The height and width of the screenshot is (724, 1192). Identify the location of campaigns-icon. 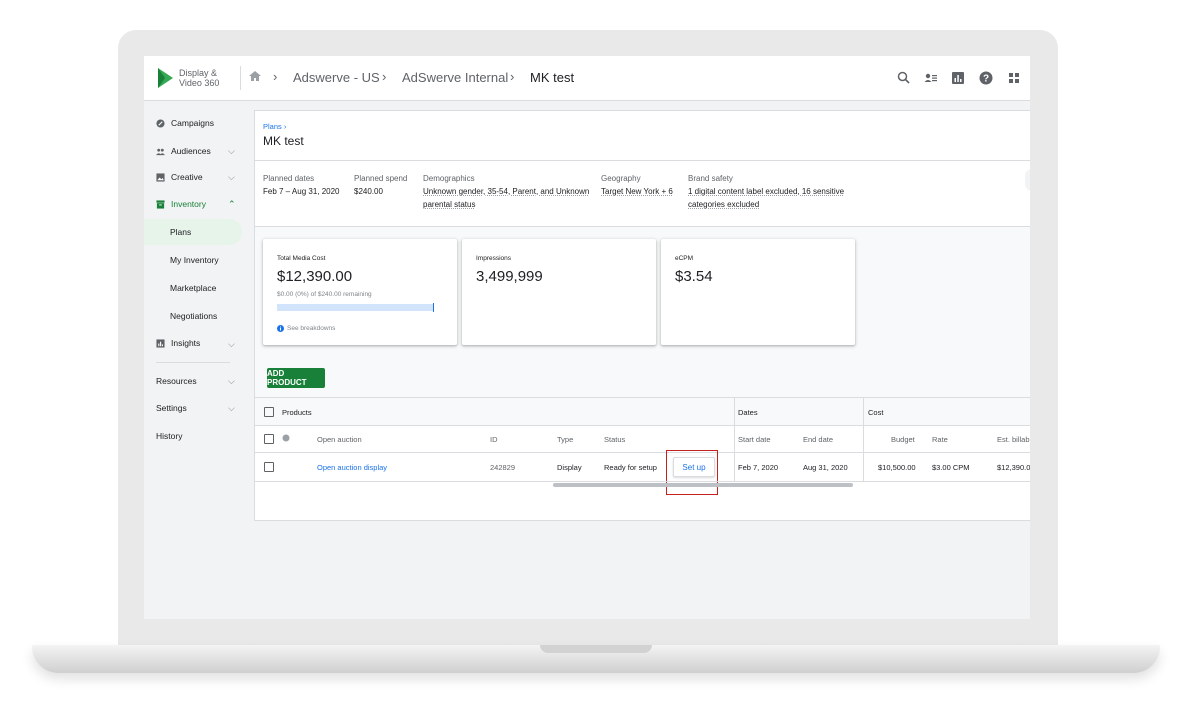
(160, 123).